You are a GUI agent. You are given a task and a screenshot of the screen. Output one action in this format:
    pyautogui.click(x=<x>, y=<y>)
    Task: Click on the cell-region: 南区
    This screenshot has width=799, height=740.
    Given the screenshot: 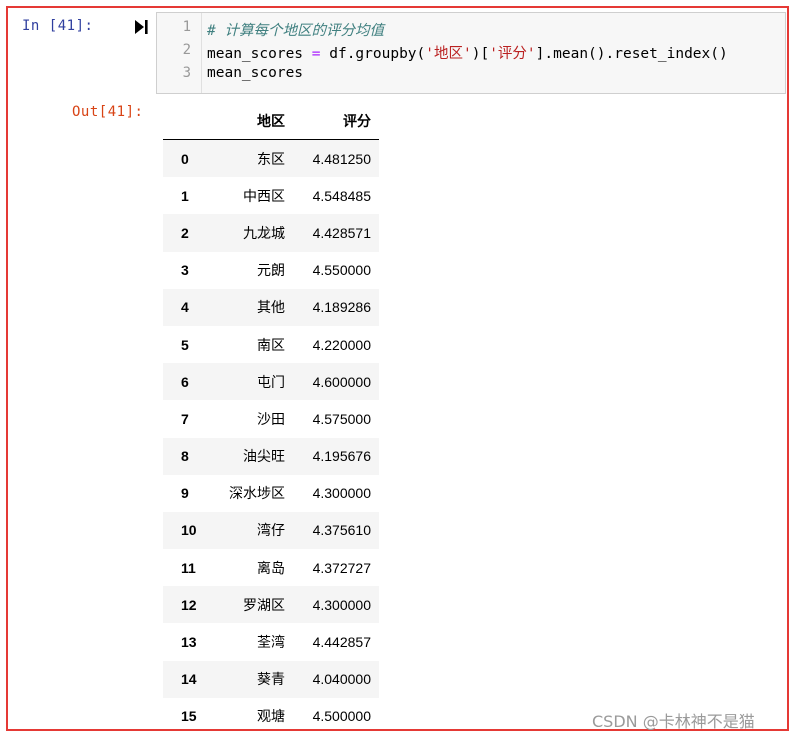 What is the action you would take?
    pyautogui.click(x=271, y=344)
    